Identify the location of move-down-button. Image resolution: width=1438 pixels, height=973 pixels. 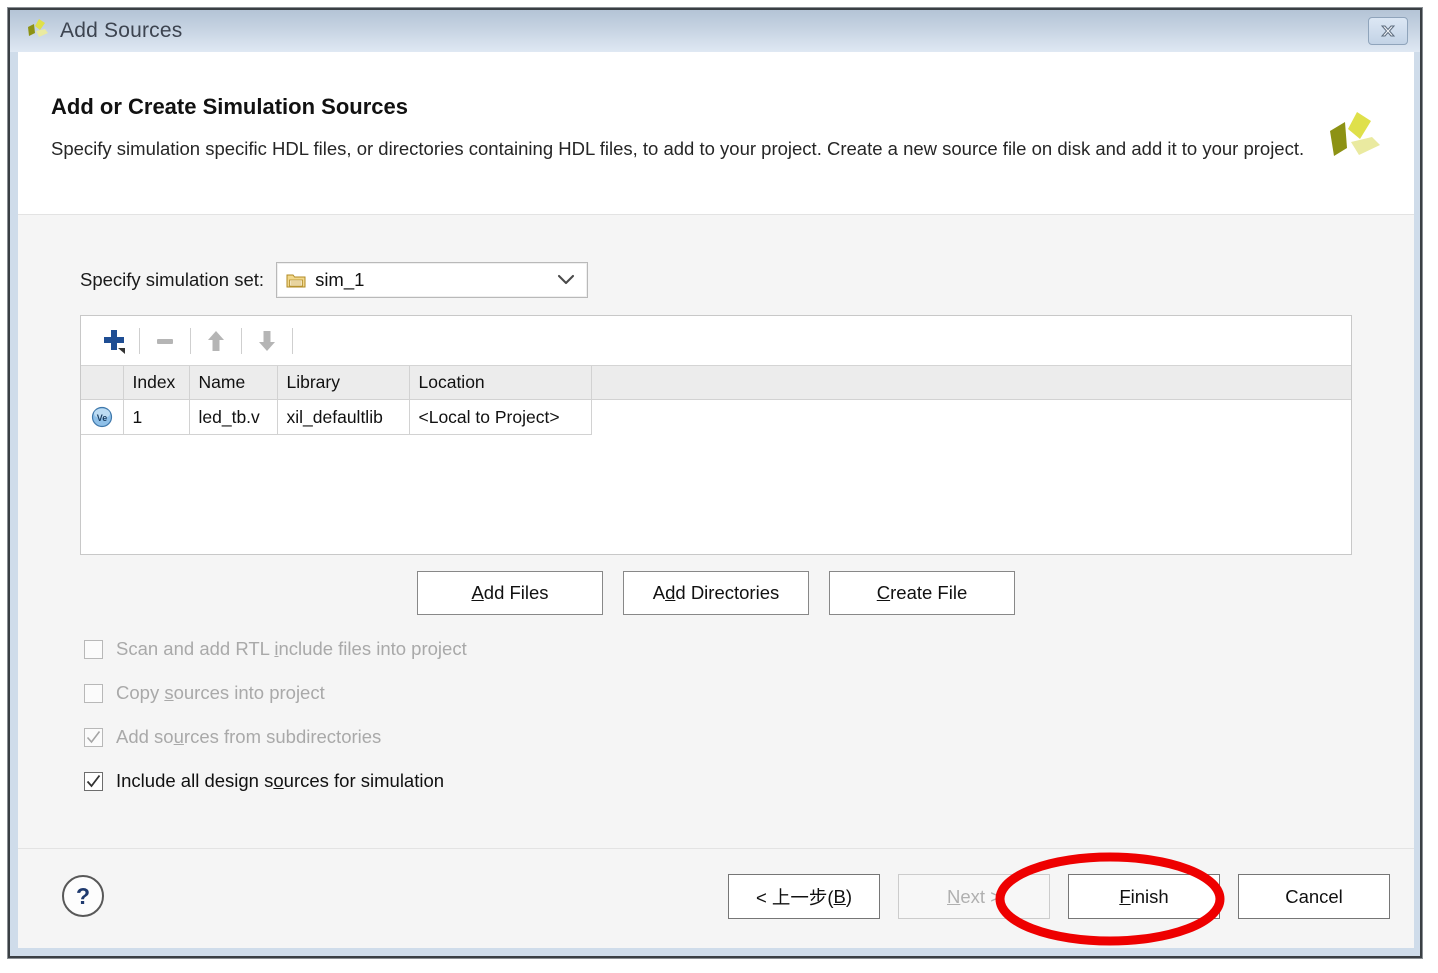
(267, 341).